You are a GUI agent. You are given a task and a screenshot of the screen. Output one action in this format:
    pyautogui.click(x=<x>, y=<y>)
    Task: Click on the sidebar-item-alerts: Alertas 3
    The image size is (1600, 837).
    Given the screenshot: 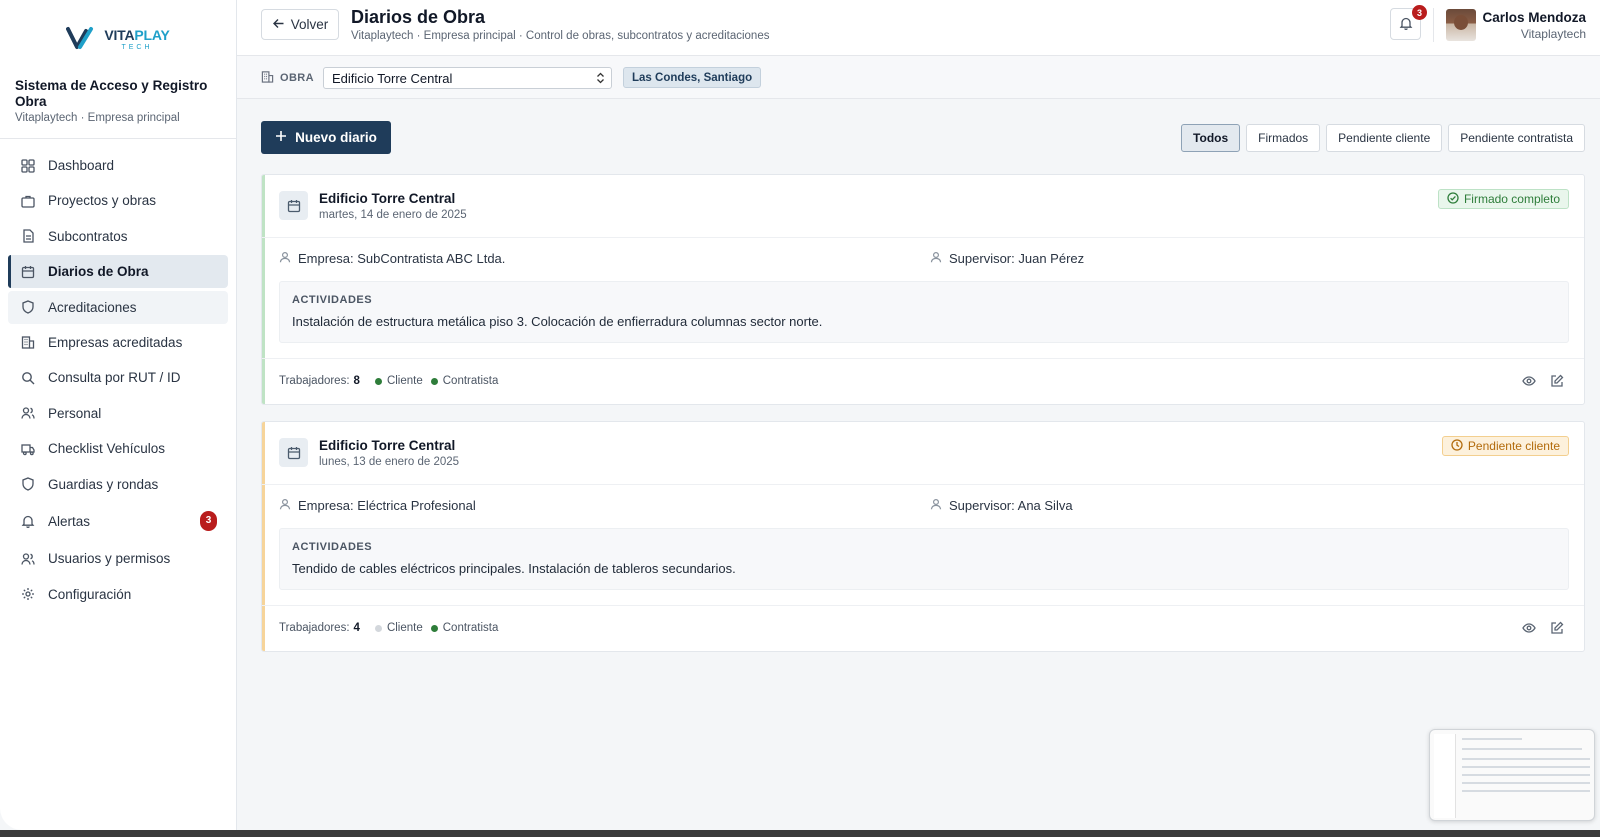 What is the action you would take?
    pyautogui.click(x=118, y=521)
    